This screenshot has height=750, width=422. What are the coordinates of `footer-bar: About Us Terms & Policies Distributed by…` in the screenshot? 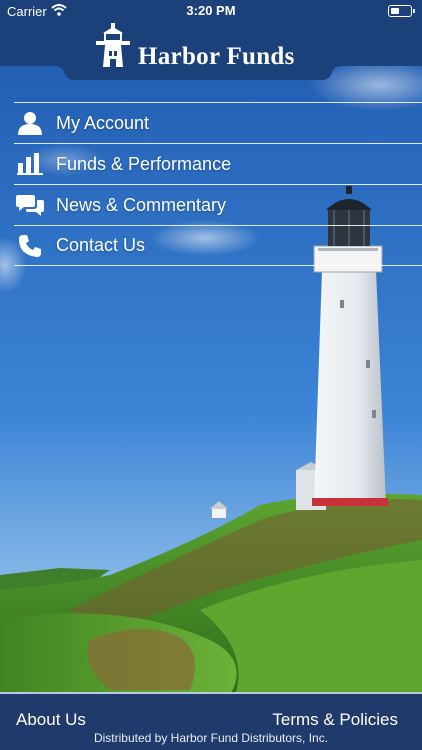 It's located at (211, 721).